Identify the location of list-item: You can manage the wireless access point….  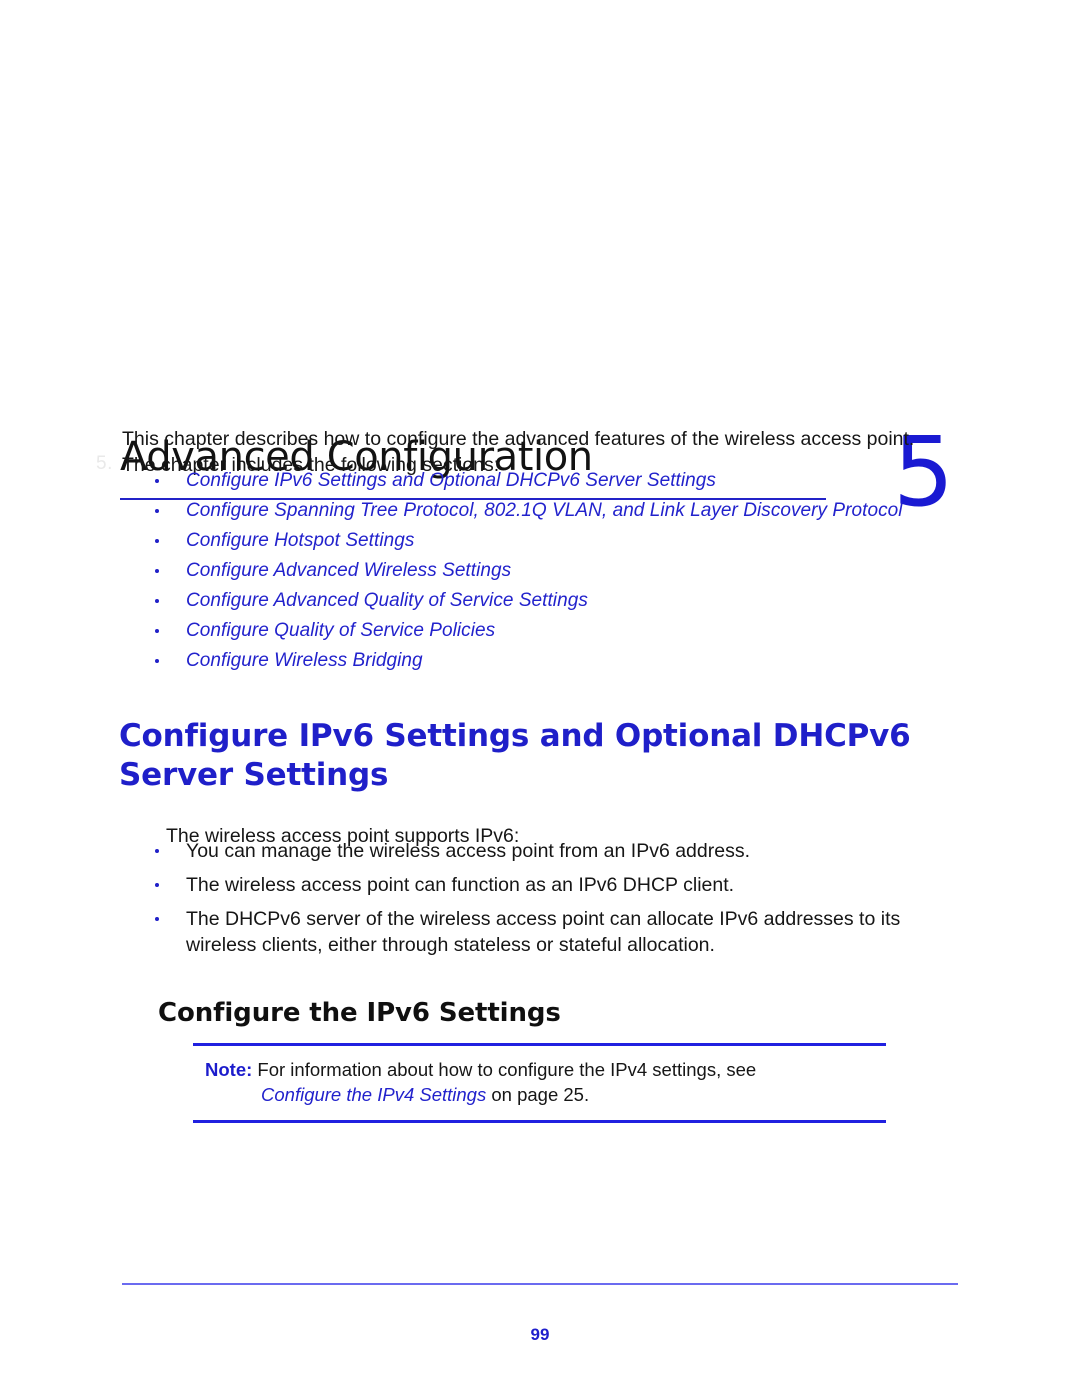
(537, 853).